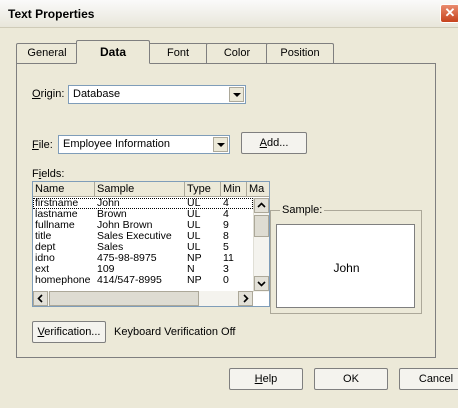  I want to click on cell-type: NP, so click(194, 280).